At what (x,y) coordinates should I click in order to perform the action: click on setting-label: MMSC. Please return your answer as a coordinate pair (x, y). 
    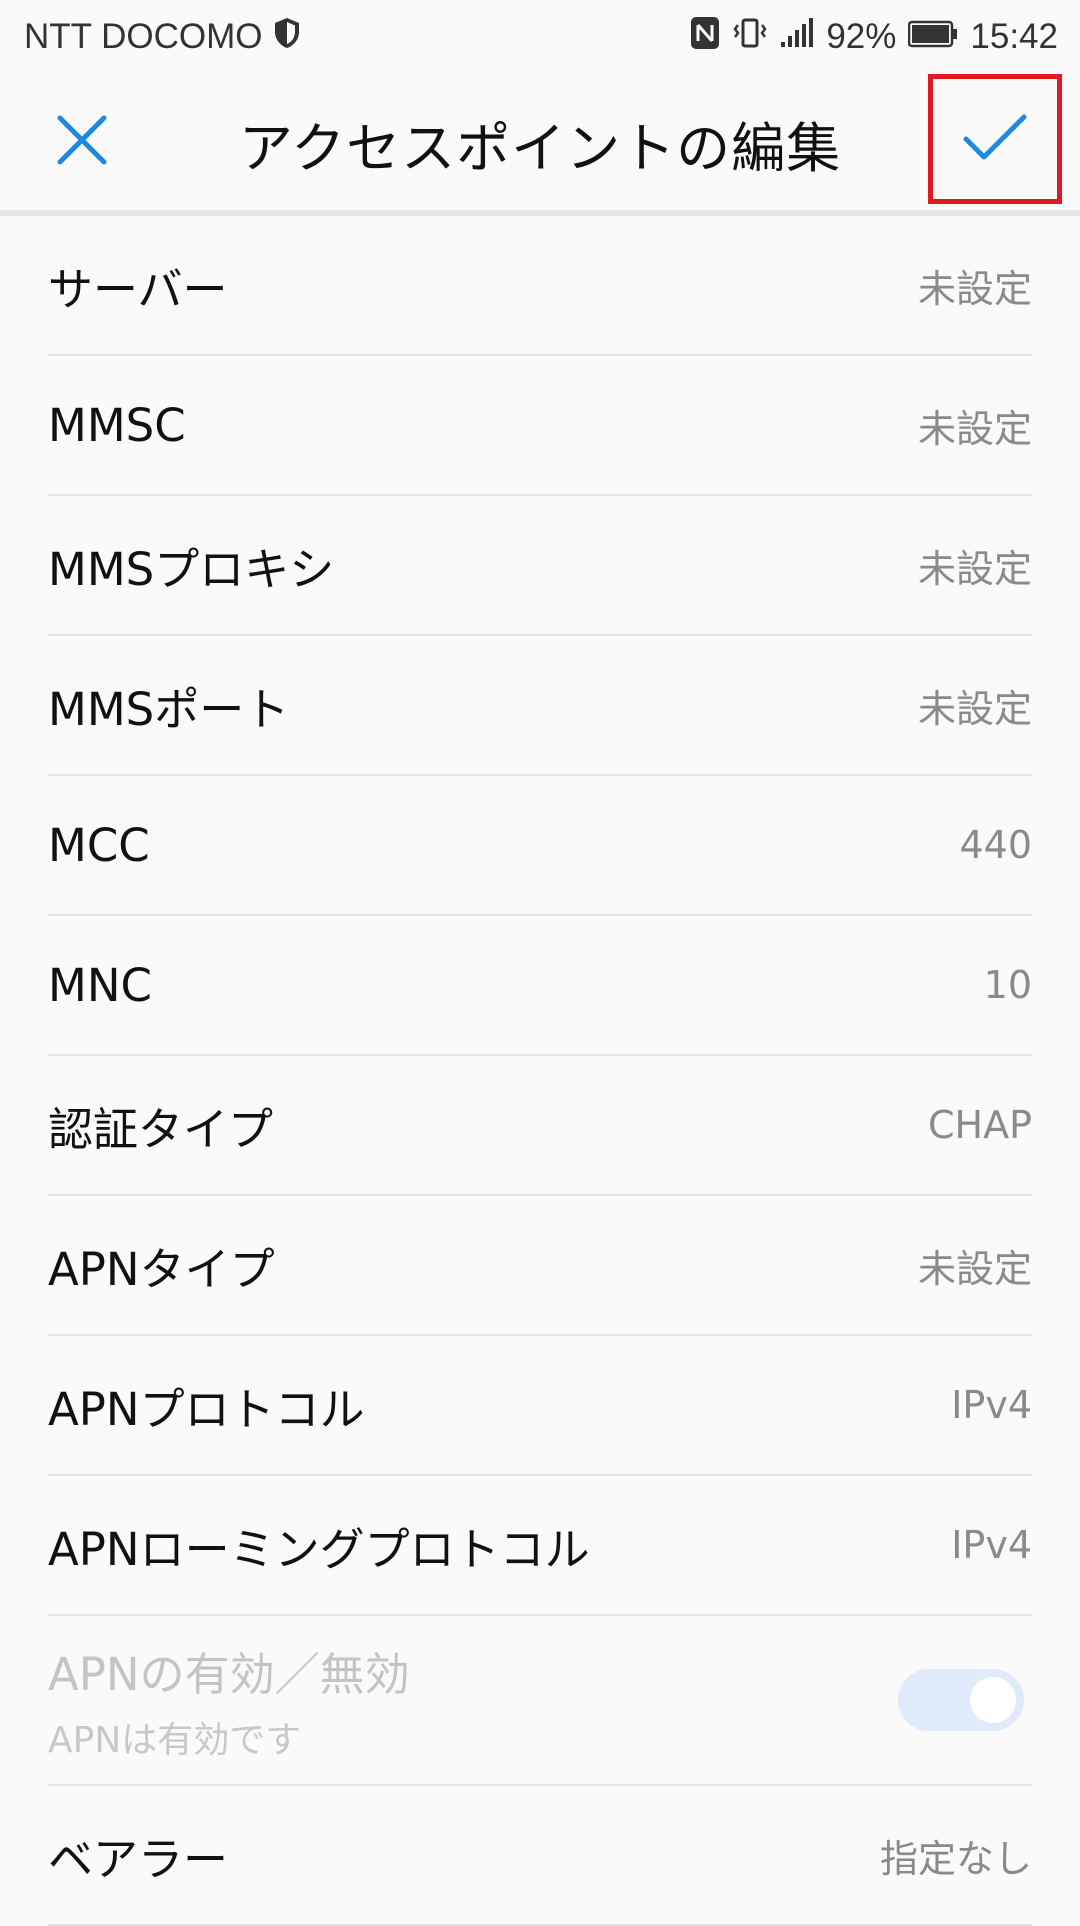
    Looking at the image, I should click on (117, 425).